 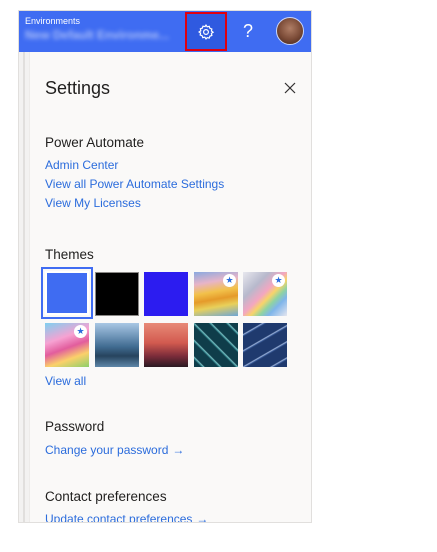 What do you see at coordinates (69, 254) in the screenshot?
I see `themes-heading: Themes` at bounding box center [69, 254].